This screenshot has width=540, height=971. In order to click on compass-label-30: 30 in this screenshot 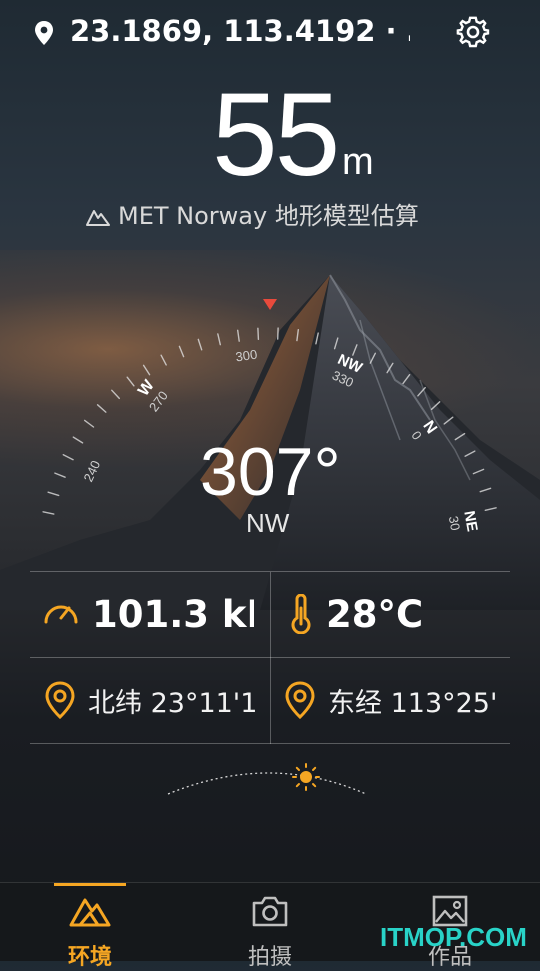, I will do `click(454, 523)`.